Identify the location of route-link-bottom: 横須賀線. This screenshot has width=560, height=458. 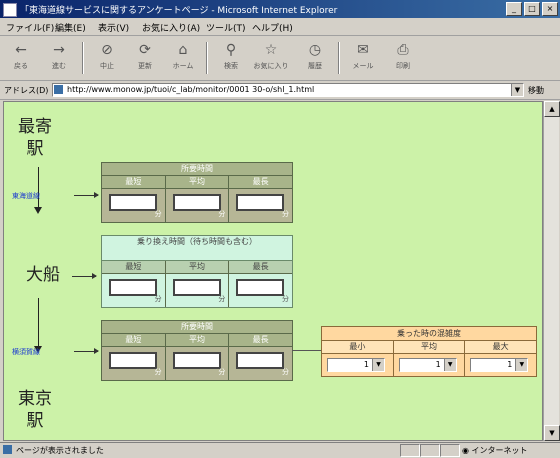
(26, 352).